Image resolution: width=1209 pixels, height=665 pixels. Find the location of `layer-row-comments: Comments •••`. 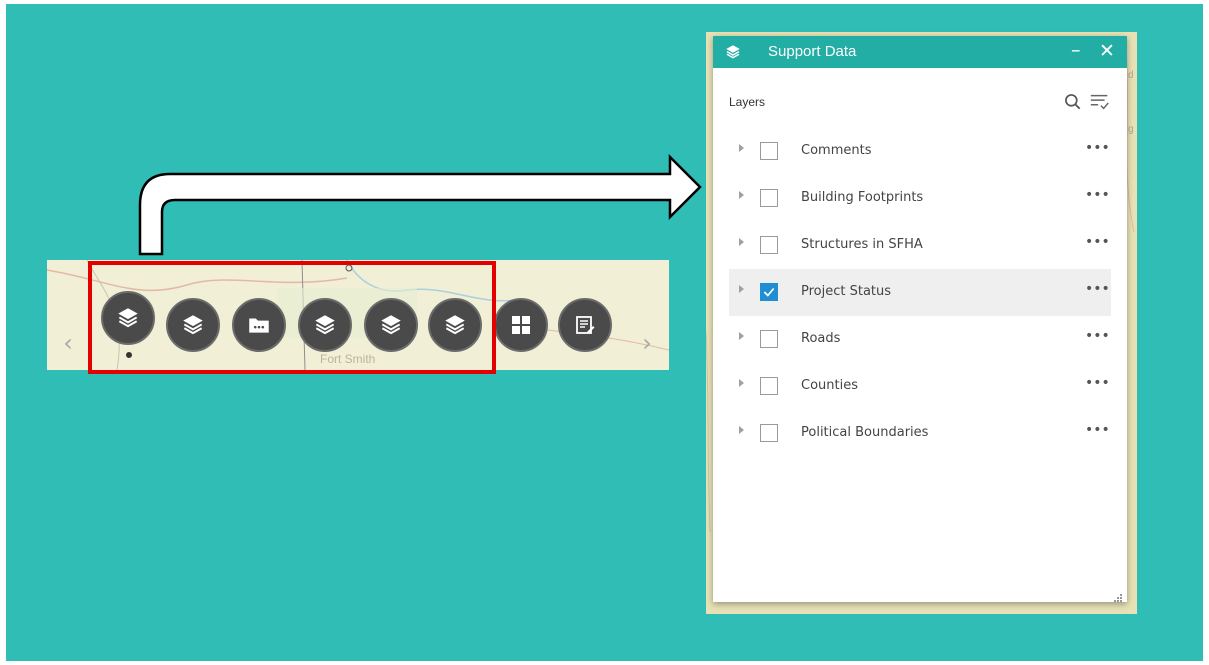

layer-row-comments: Comments ••• is located at coordinates (920, 151).